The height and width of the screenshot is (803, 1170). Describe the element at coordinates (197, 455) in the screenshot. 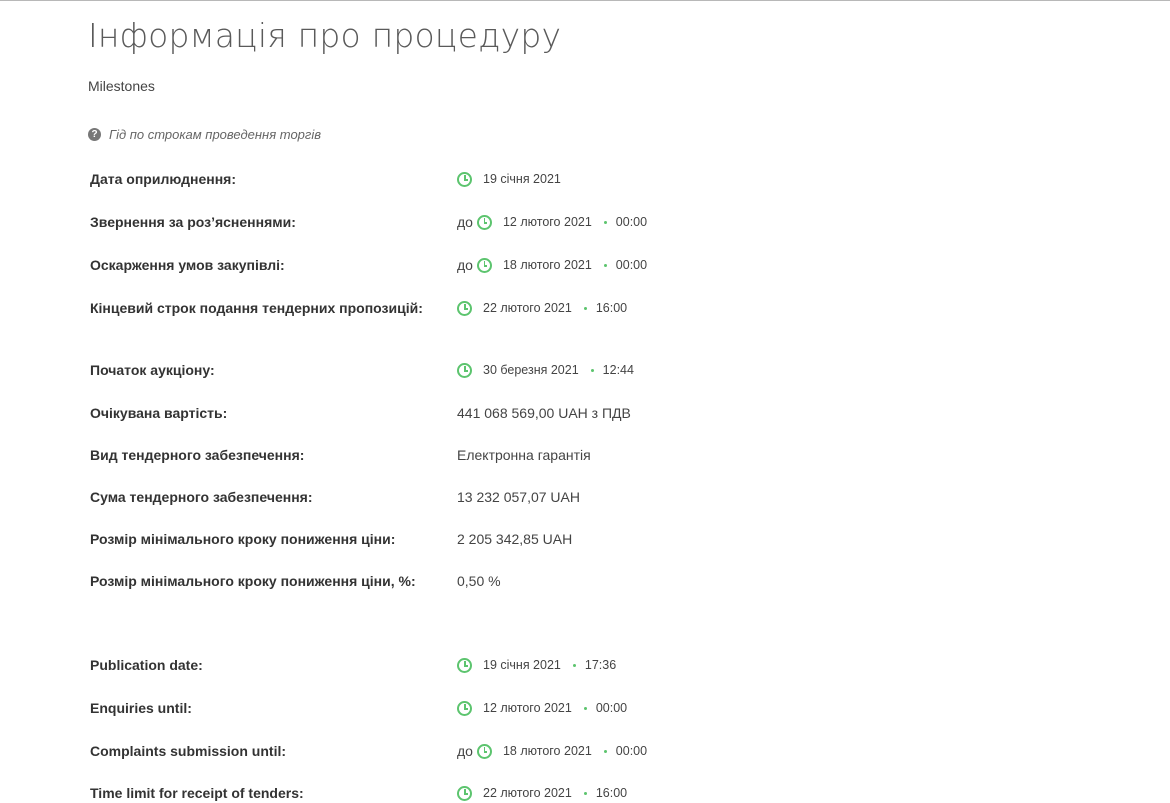

I see `row-label: Вид тендерного забезпечення:` at that location.